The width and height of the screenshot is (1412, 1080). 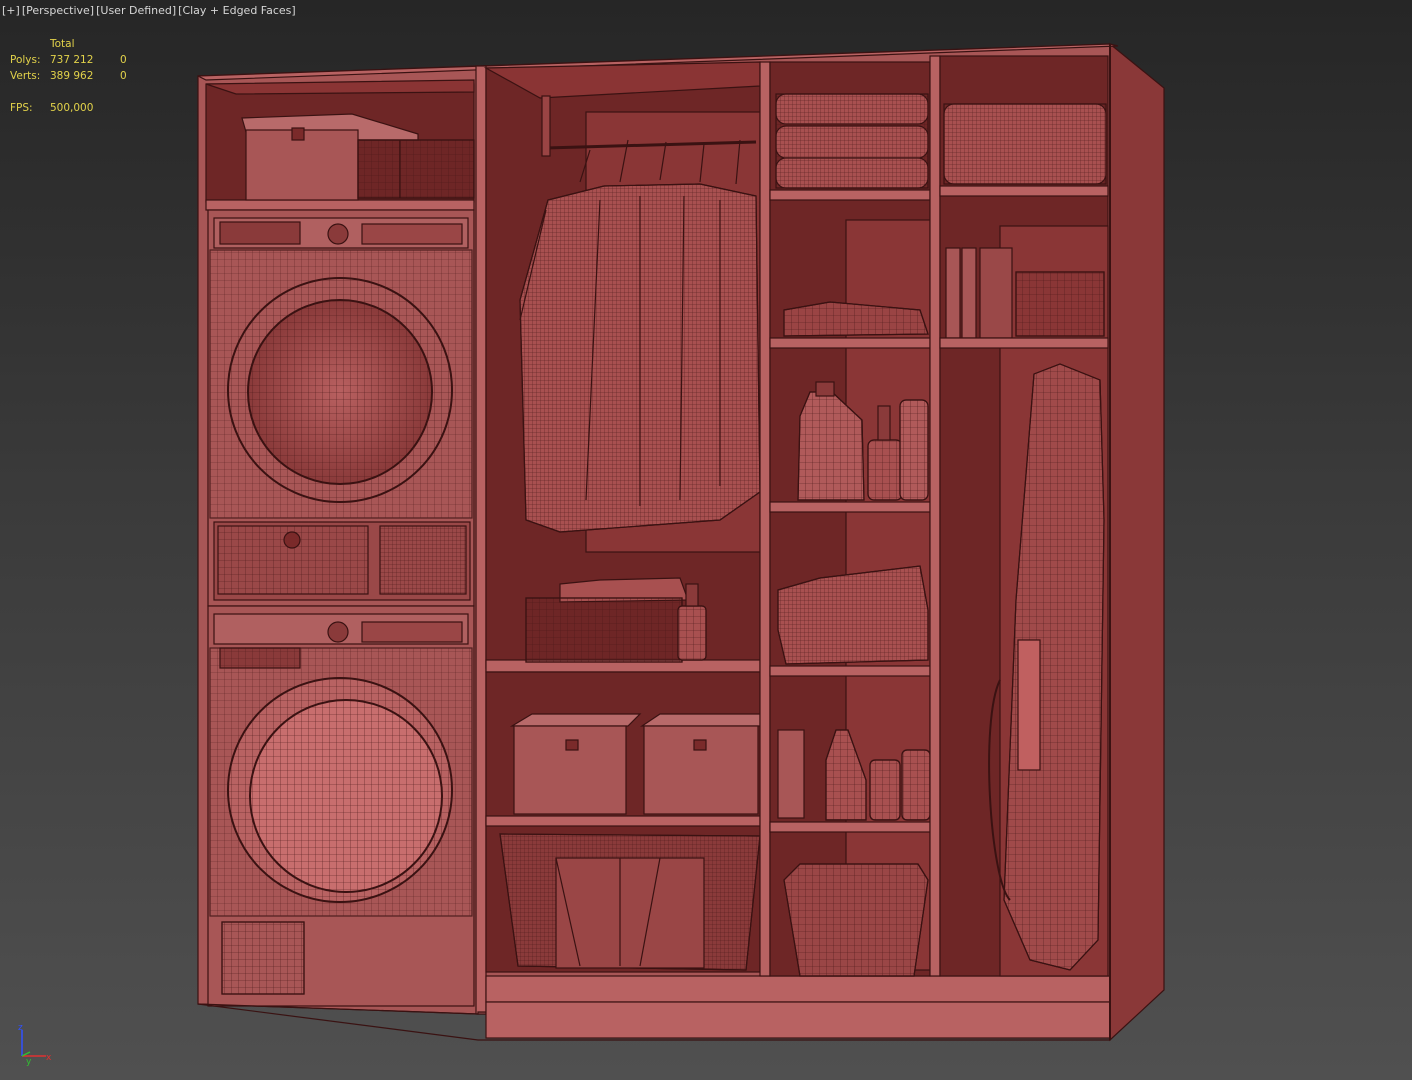 I want to click on tumble-dryer, so click(x=341, y=408).